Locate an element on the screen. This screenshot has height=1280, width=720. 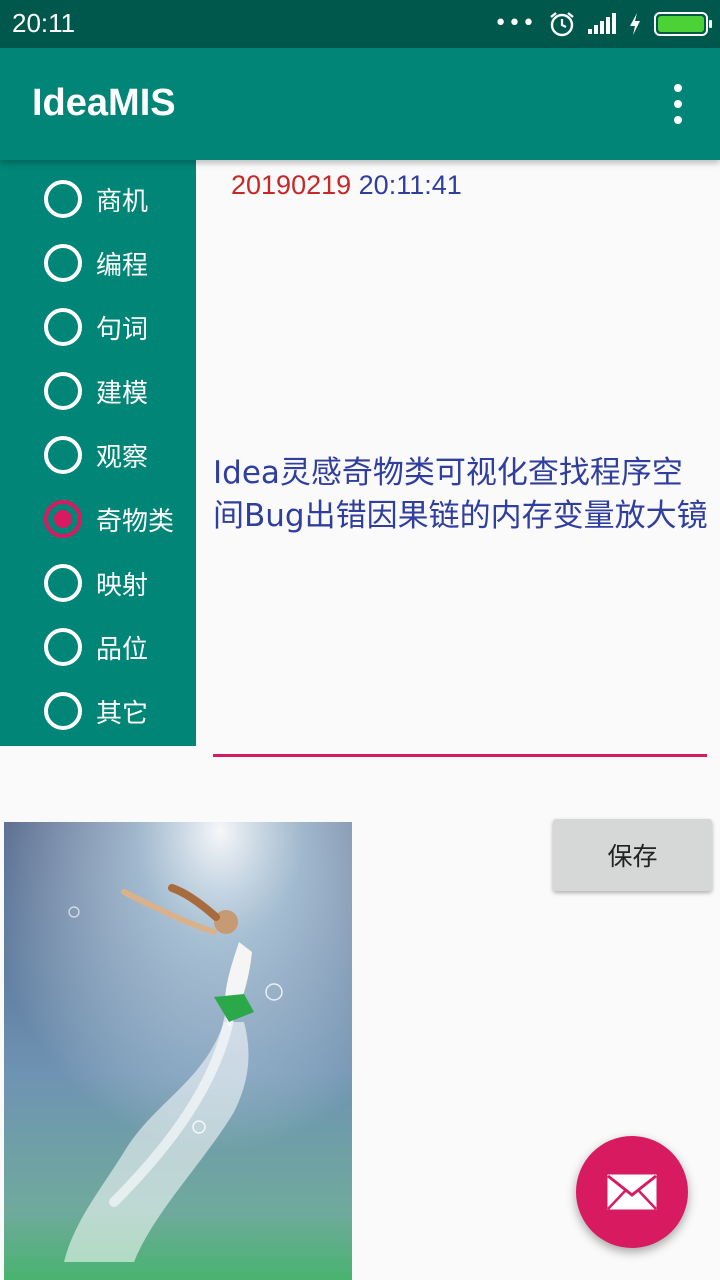
mail-fab-button is located at coordinates (632, 1192).